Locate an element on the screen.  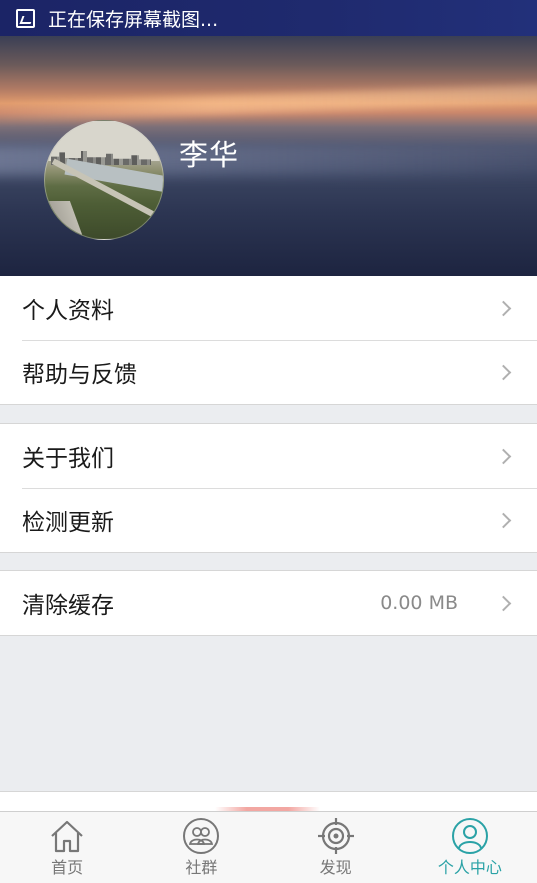
menu-item-check-update: 检测更新 is located at coordinates (268, 520).